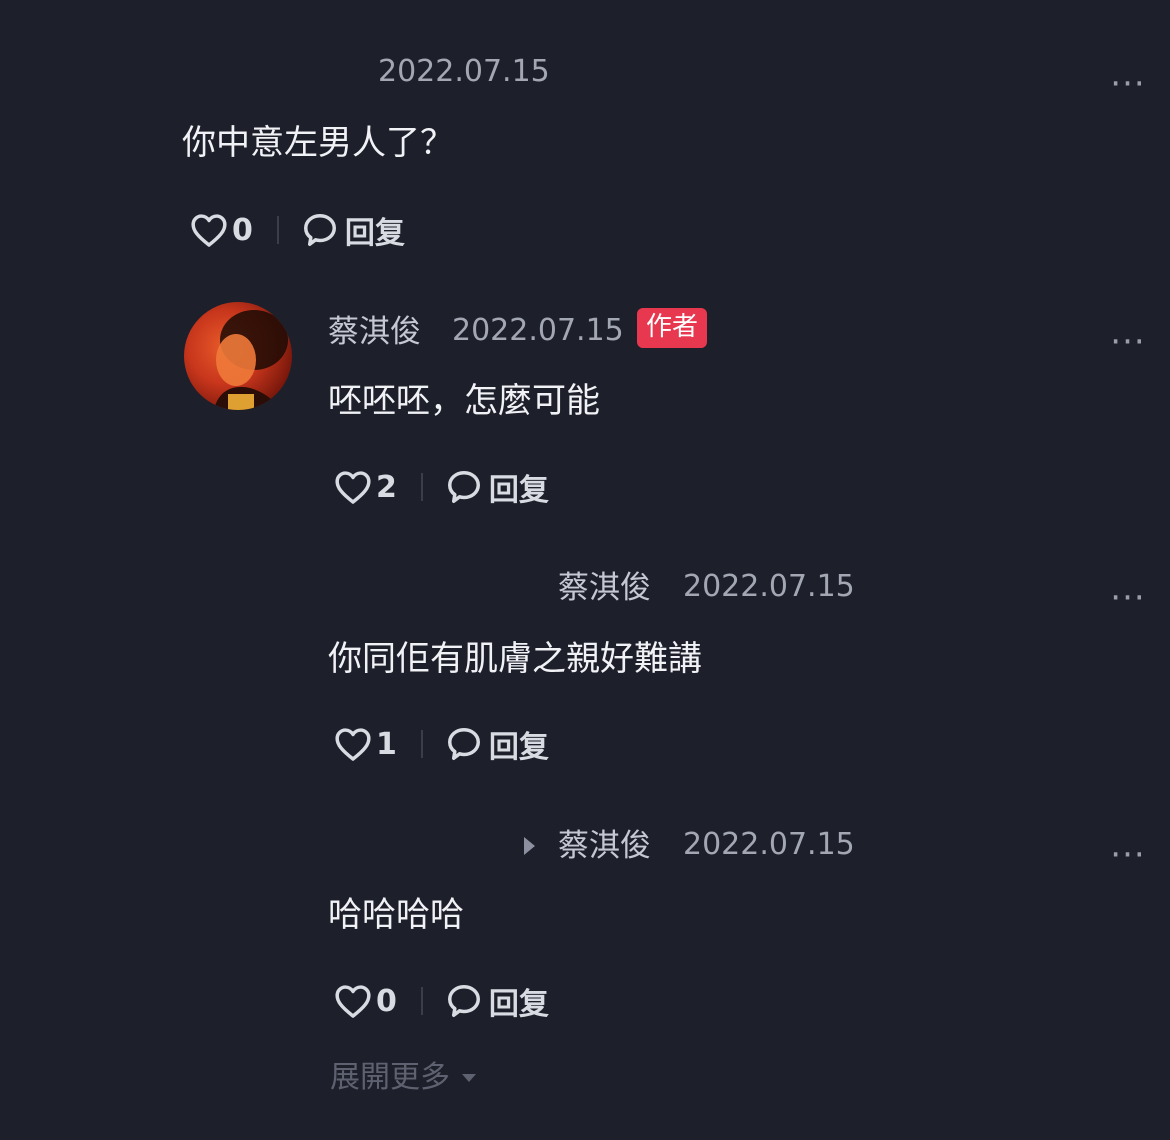 Image resolution: width=1170 pixels, height=1140 pixels. Describe the element at coordinates (515, 659) in the screenshot. I see `comment-text: 你同佢有肌膚之親好難講` at that location.